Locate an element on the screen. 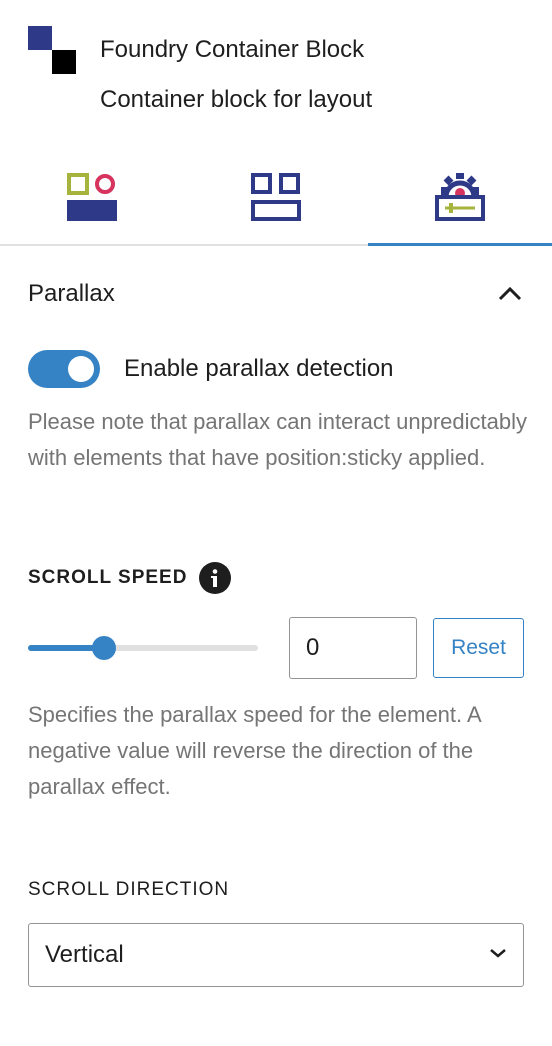 This screenshot has height=1046, width=552. inspector-tabs is located at coordinates (276, 198).